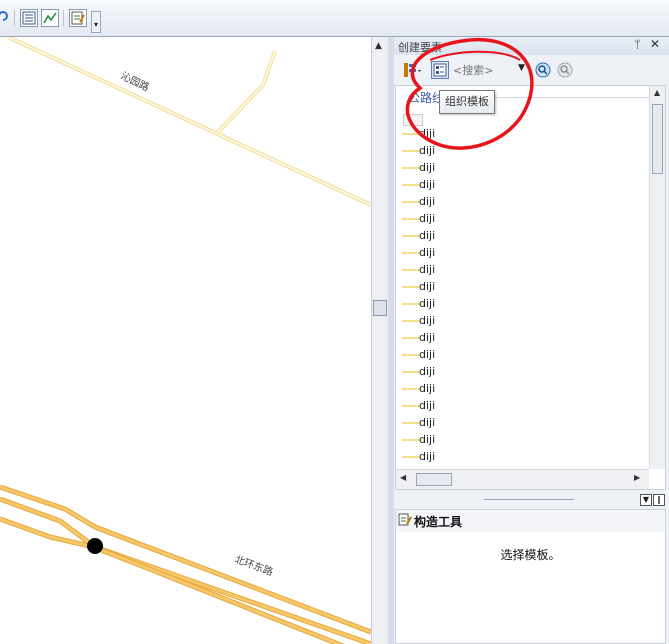 The width and height of the screenshot is (669, 644). What do you see at coordinates (529, 499) in the screenshot?
I see `section-splitter` at bounding box center [529, 499].